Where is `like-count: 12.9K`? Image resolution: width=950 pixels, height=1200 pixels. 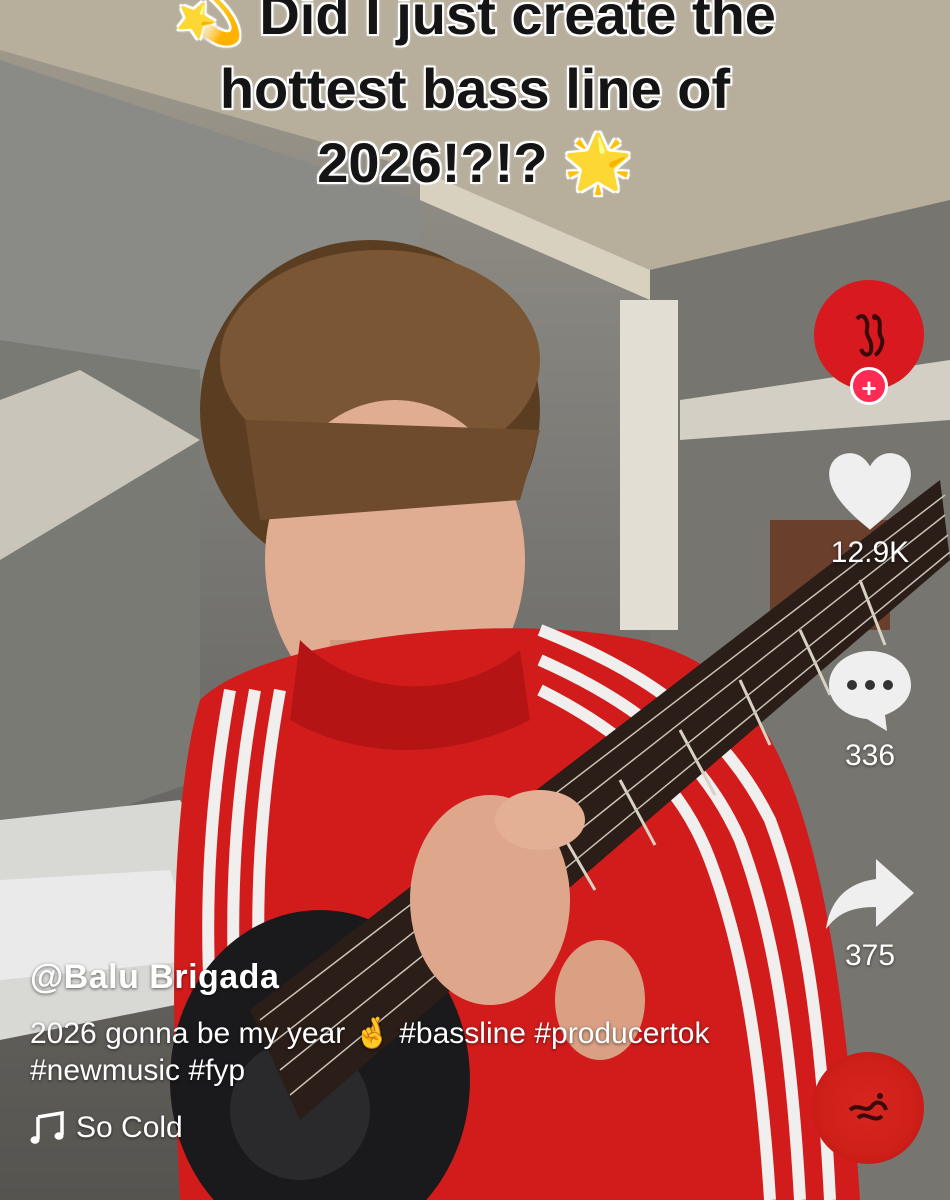 like-count: 12.9K is located at coordinates (870, 552).